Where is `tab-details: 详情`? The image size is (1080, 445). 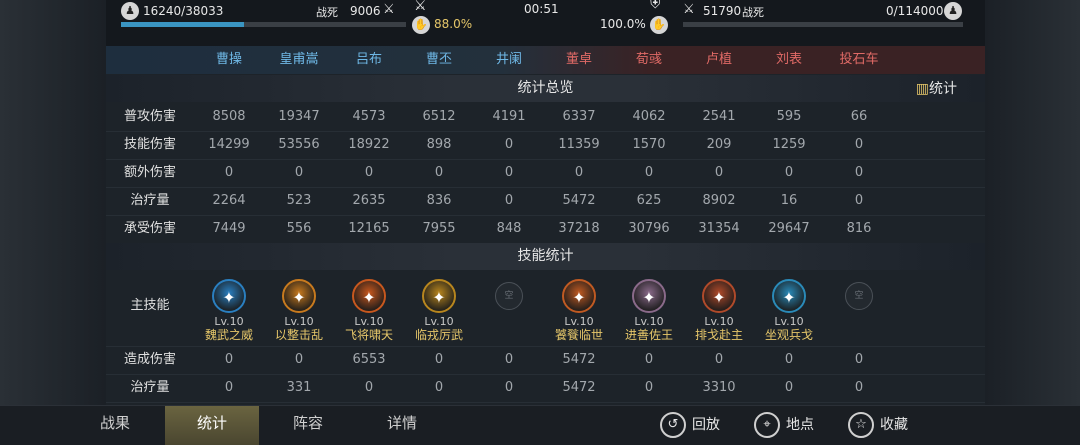
tab-details: 详情 is located at coordinates (402, 425).